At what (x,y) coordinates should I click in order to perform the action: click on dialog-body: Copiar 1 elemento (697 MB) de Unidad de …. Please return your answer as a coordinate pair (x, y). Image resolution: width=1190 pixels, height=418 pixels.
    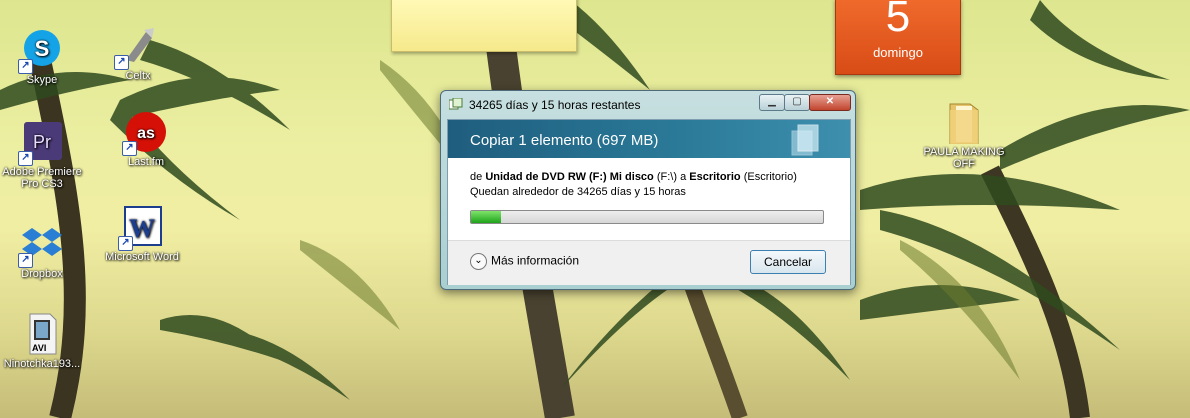
    Looking at the image, I should click on (649, 202).